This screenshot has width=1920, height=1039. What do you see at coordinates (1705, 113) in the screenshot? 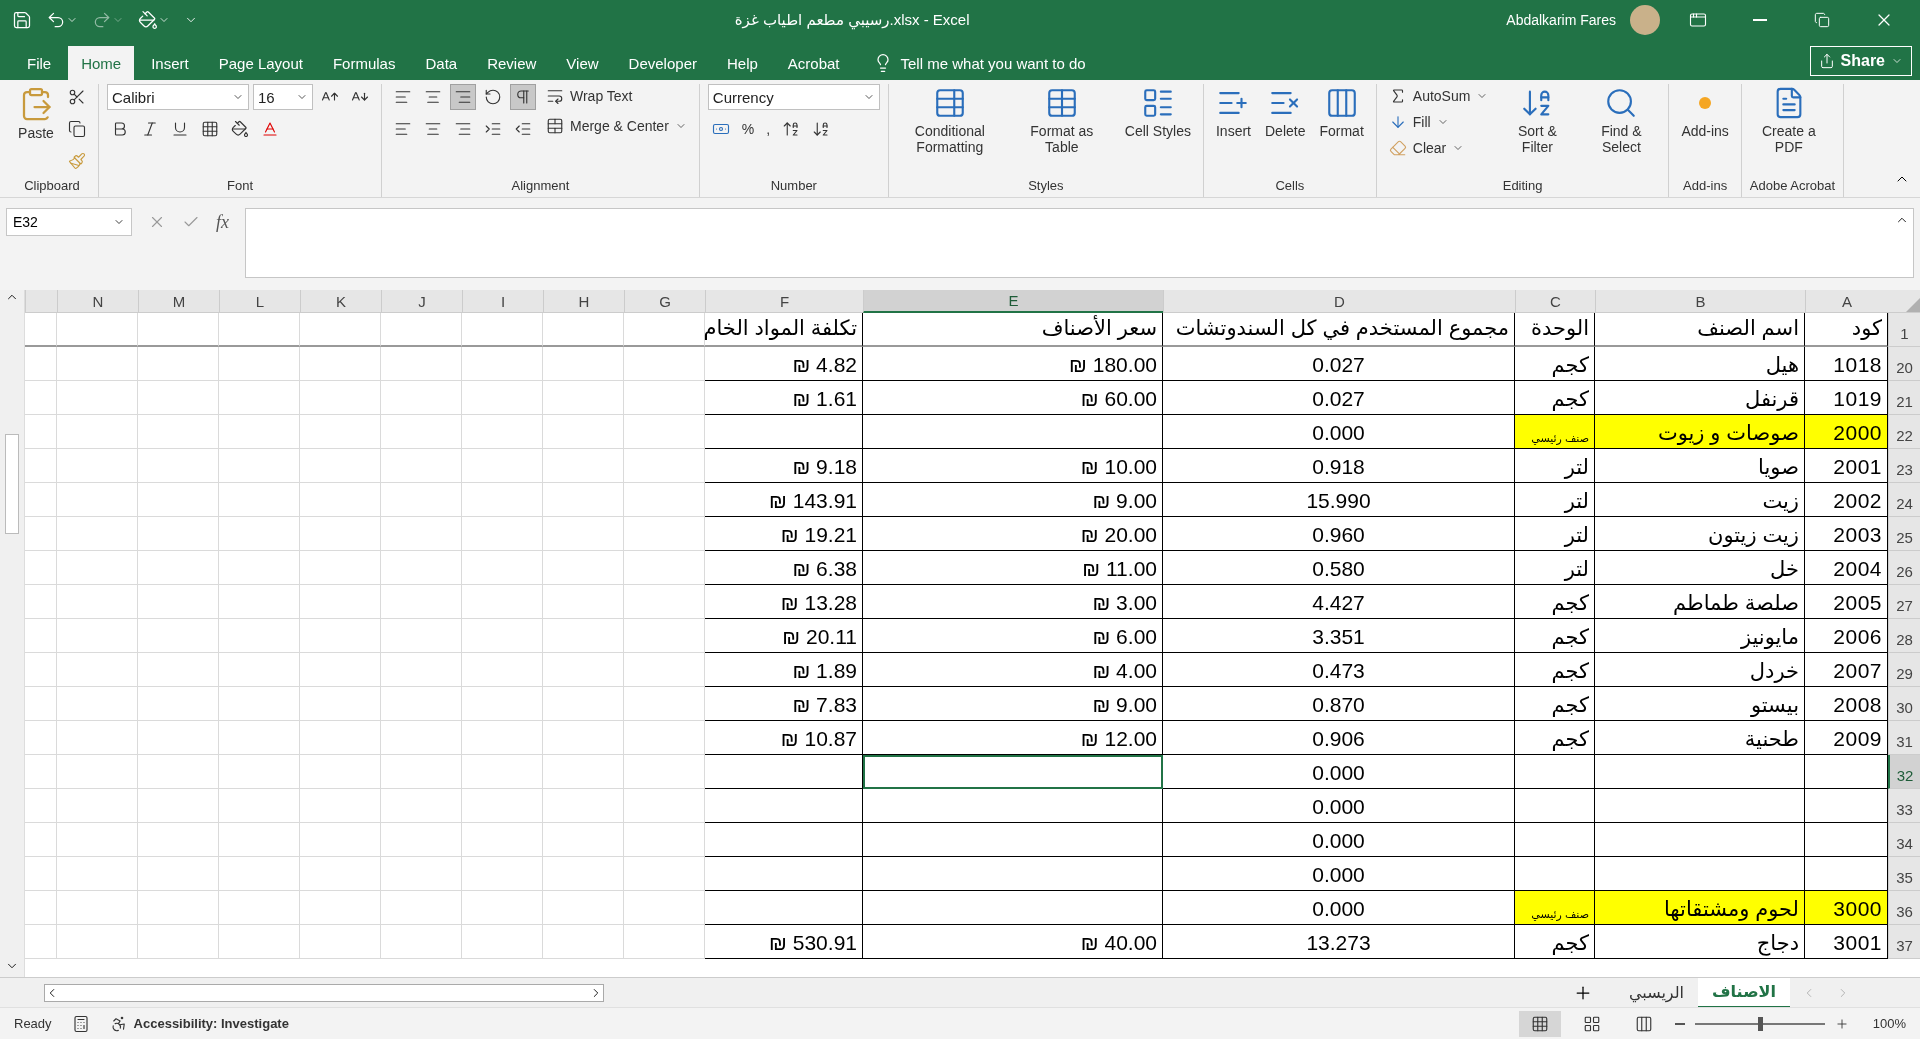
I see `add-ins-button: Add-ins` at bounding box center [1705, 113].